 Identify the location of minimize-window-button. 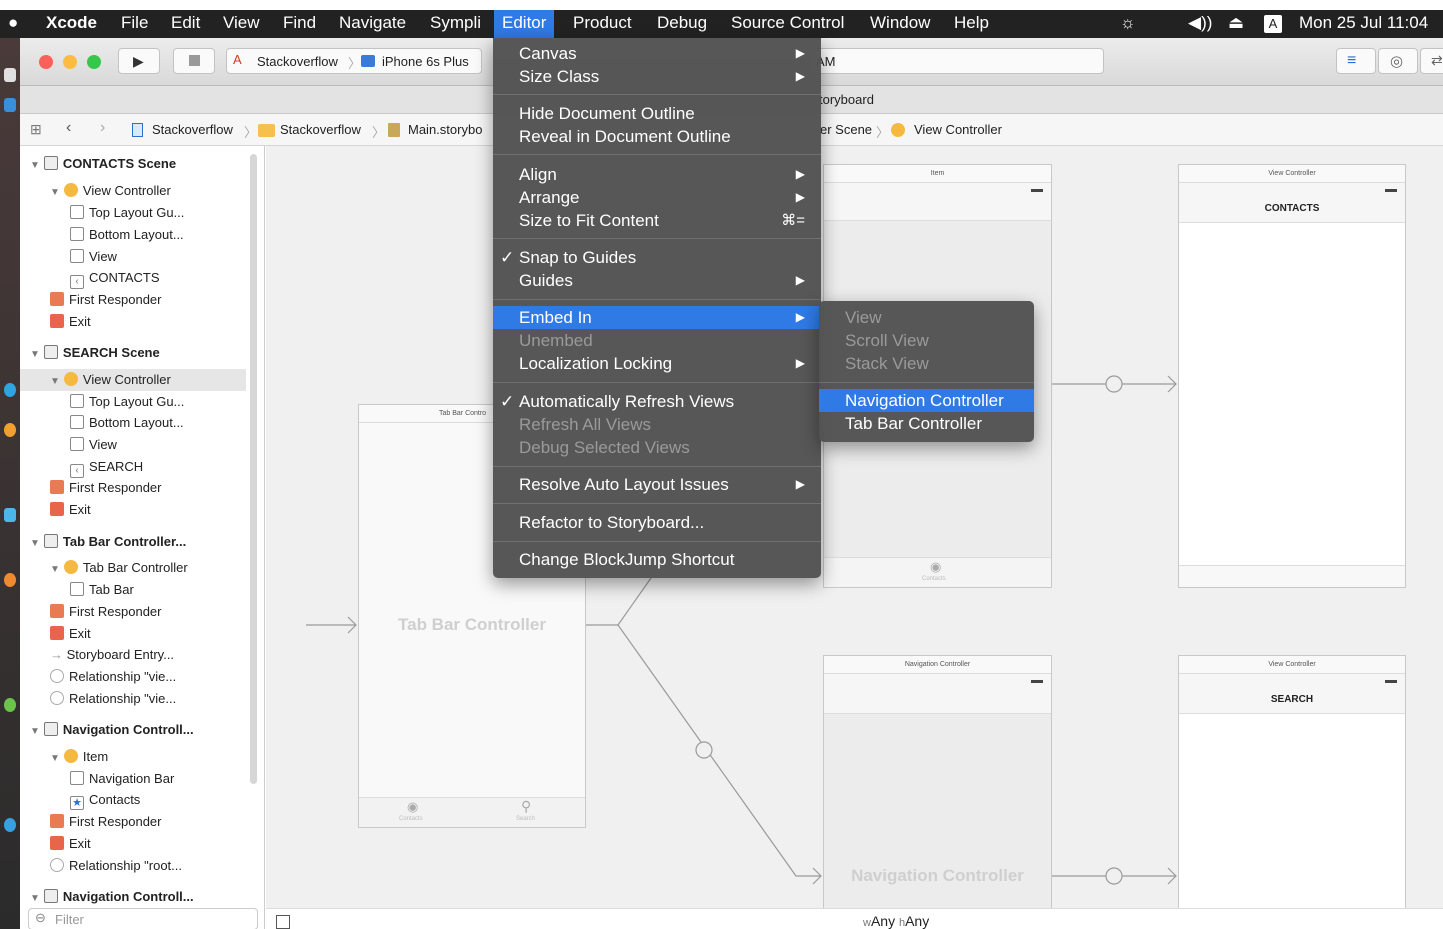
(70, 62).